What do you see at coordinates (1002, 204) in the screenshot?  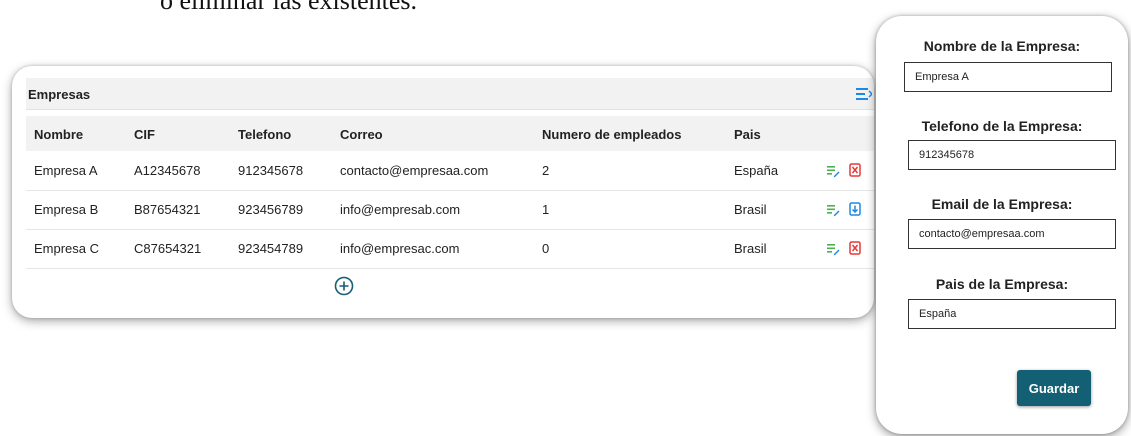 I see `email-label: Email de la Empresa:` at bounding box center [1002, 204].